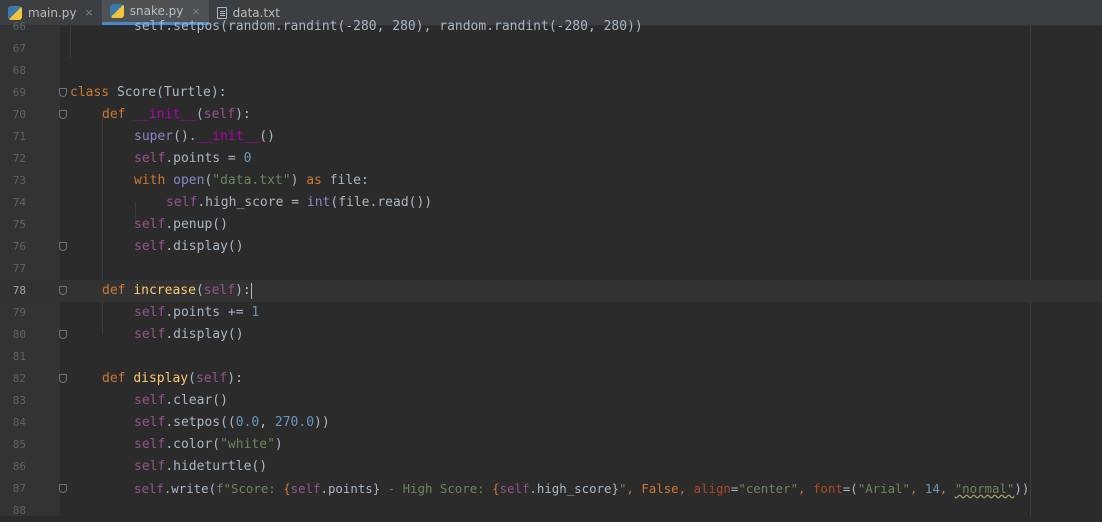  I want to click on code-line: 86 self.hideturtle(), so click(551, 467).